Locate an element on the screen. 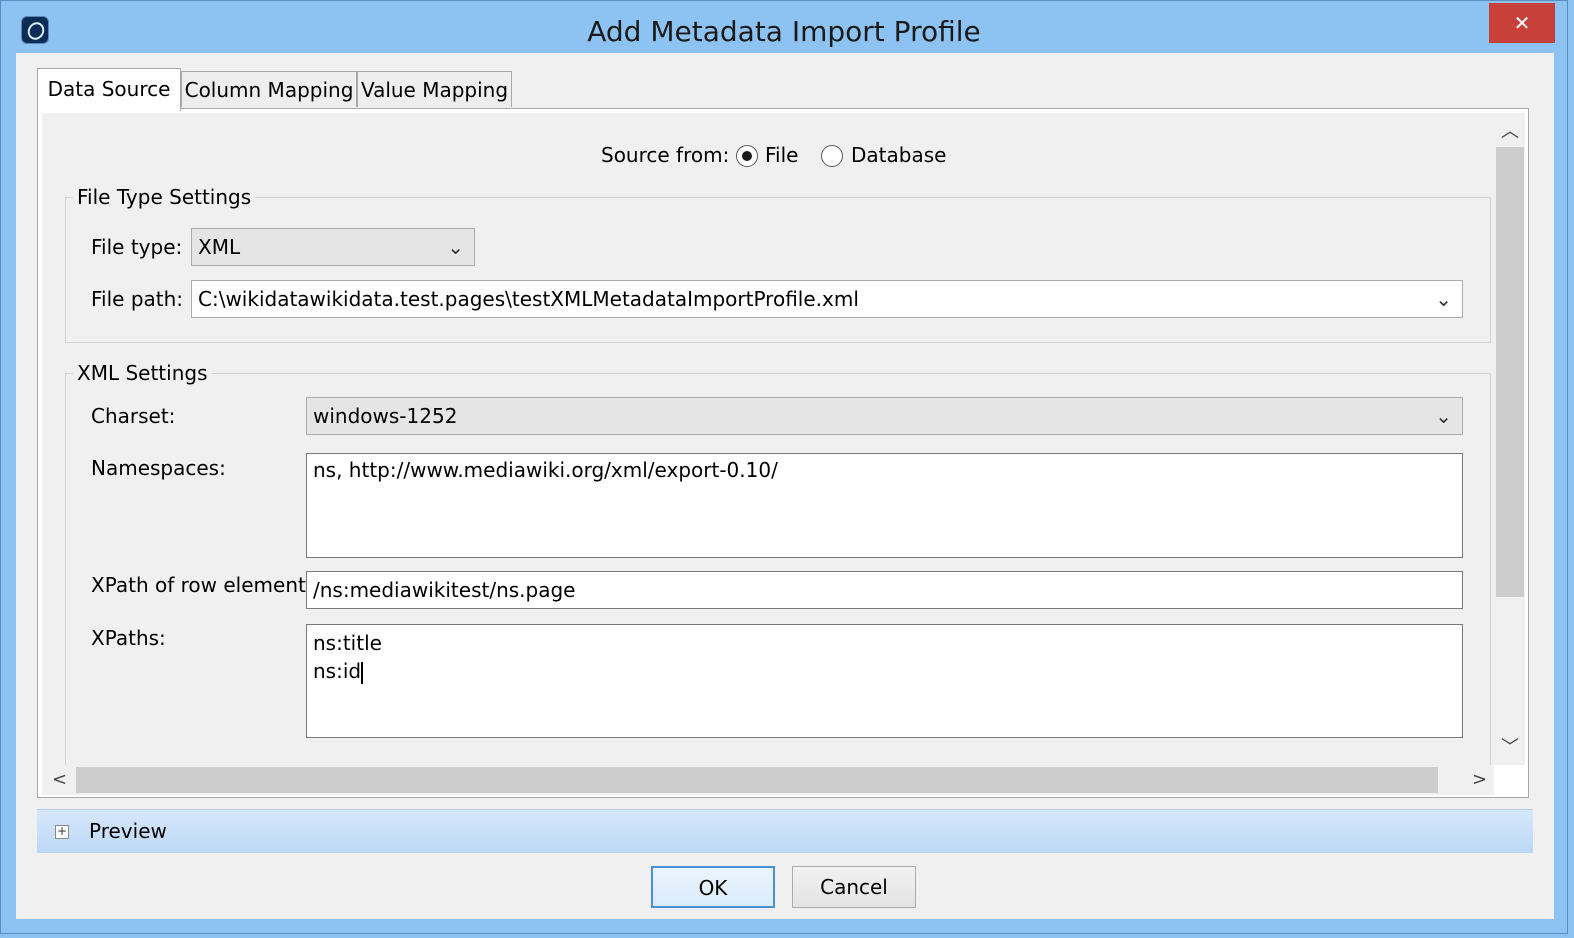  file-radio is located at coordinates (747, 156).